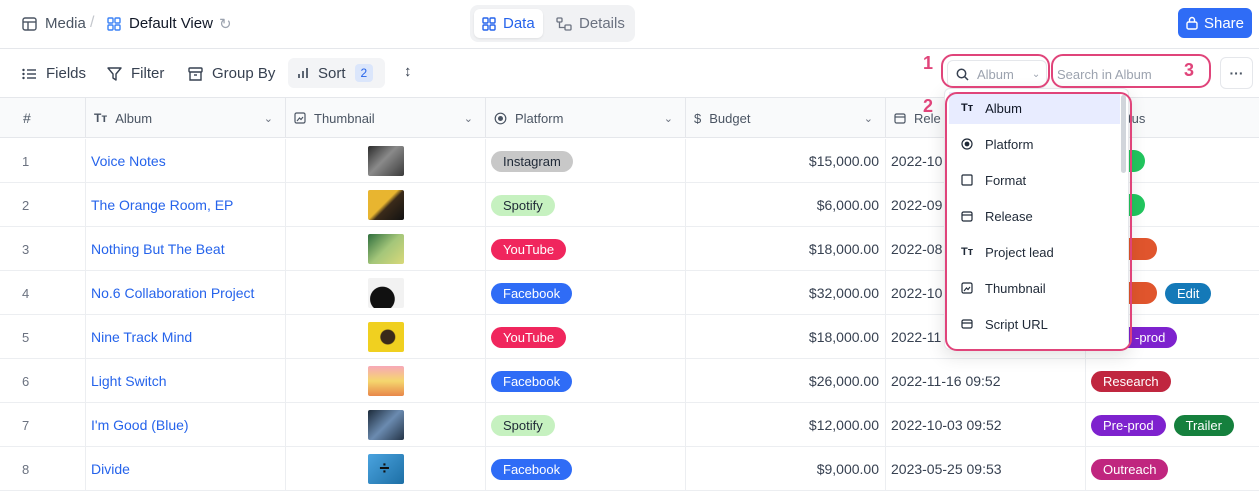  Describe the element at coordinates (114, 73) in the screenshot. I see `filter-icon` at that location.